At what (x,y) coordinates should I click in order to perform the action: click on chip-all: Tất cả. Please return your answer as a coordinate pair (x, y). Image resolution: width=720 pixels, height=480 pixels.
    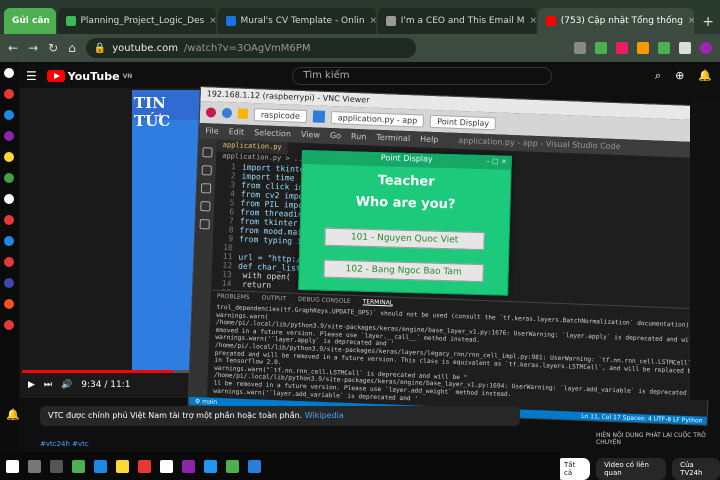
    Looking at the image, I should click on (573, 469).